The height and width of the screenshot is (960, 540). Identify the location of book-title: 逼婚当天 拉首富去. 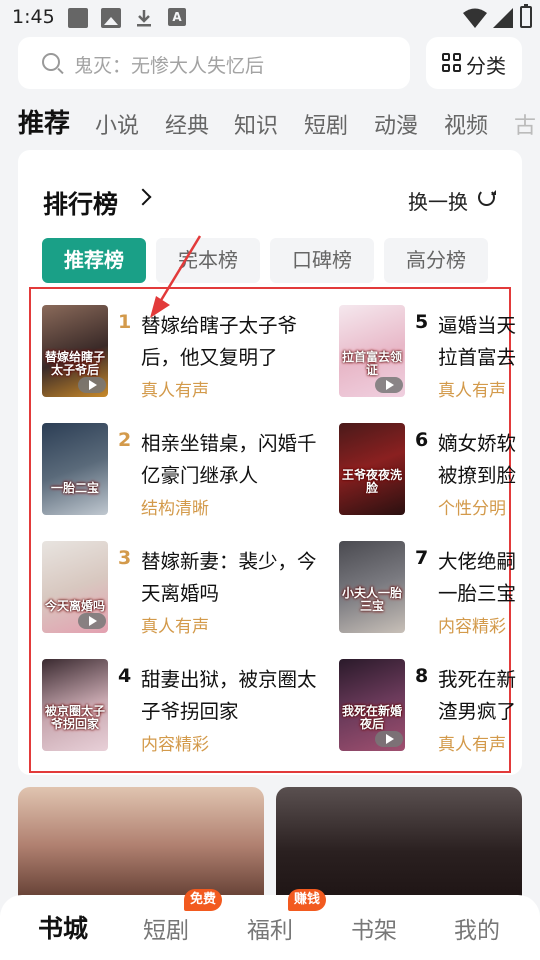
(477, 341).